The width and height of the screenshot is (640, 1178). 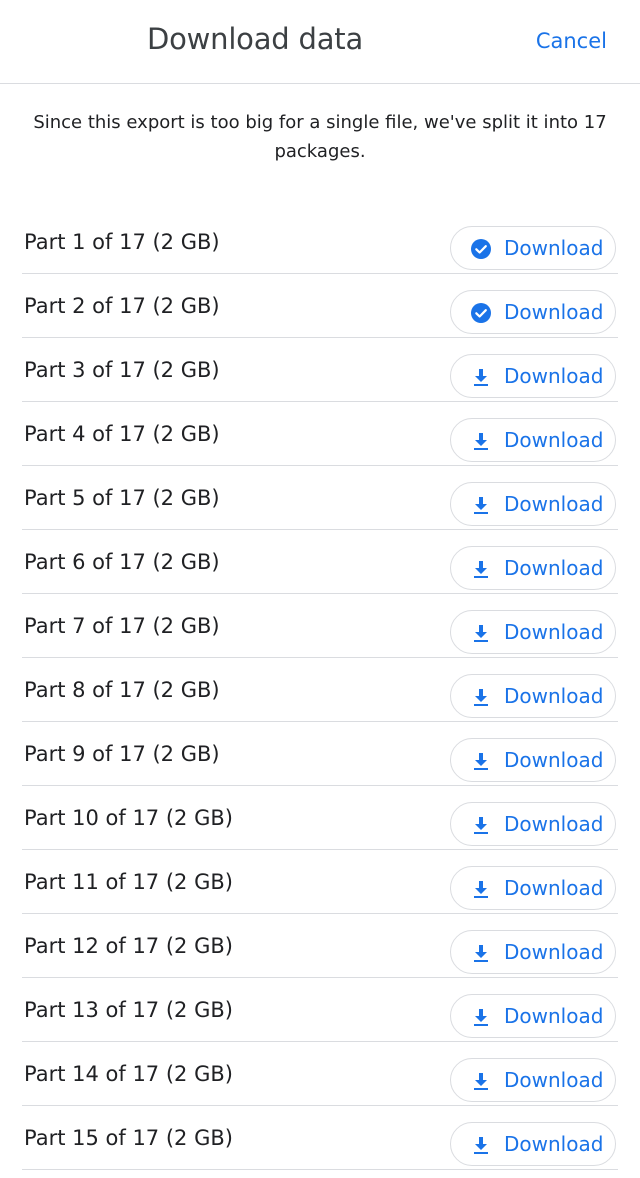 I want to click on part-label: Part 13 of 17 (2 GB), so click(x=128, y=1010).